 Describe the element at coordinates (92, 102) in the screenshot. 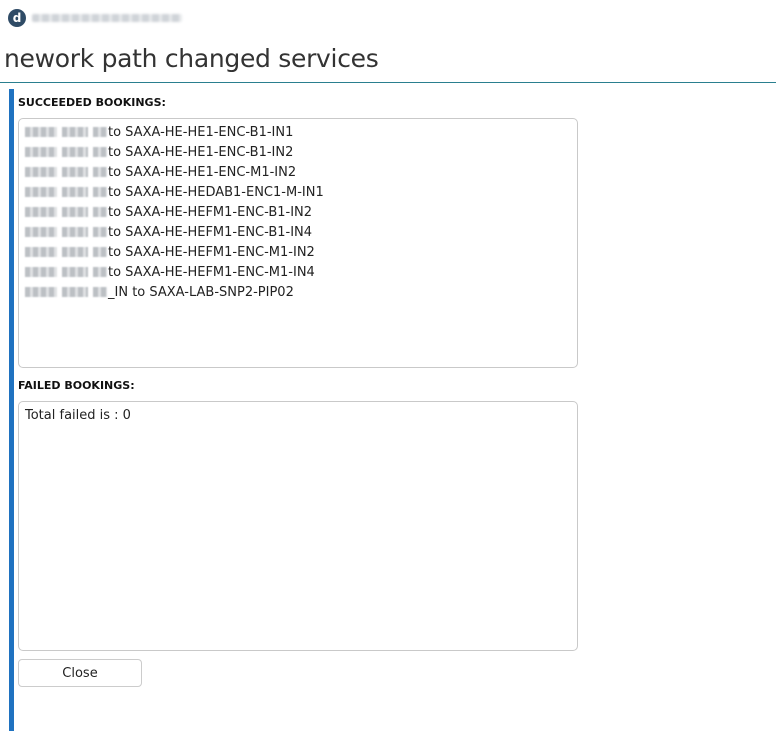

I see `succeeded-bookings-label: SUCCEEDED BOOKINGS:` at that location.